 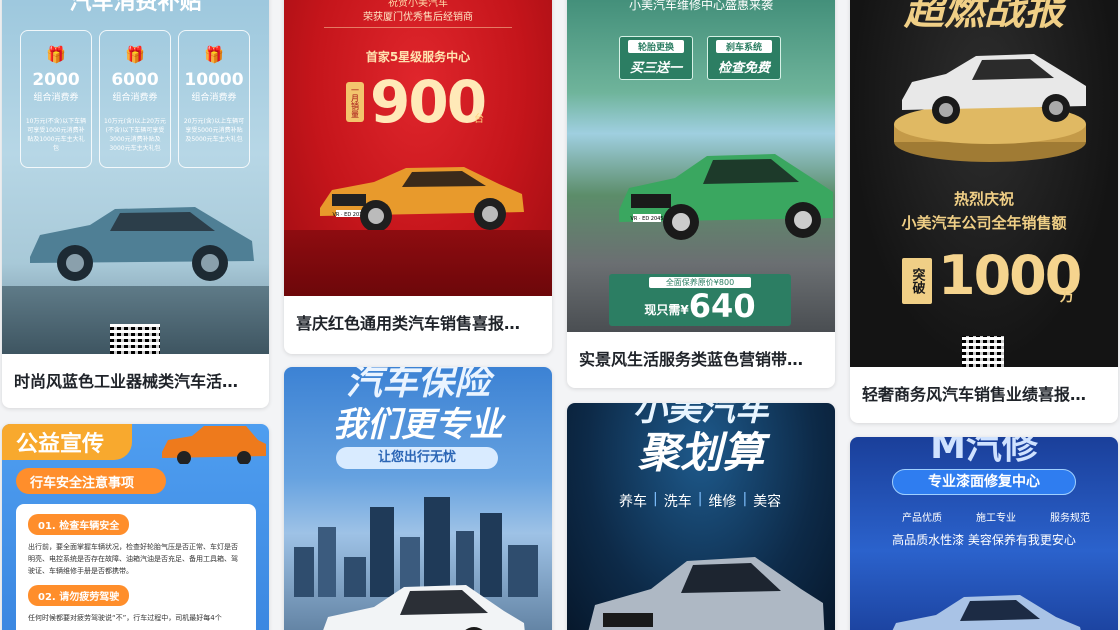 What do you see at coordinates (214, 445) in the screenshot?
I see `orange-car-icon` at bounding box center [214, 445].